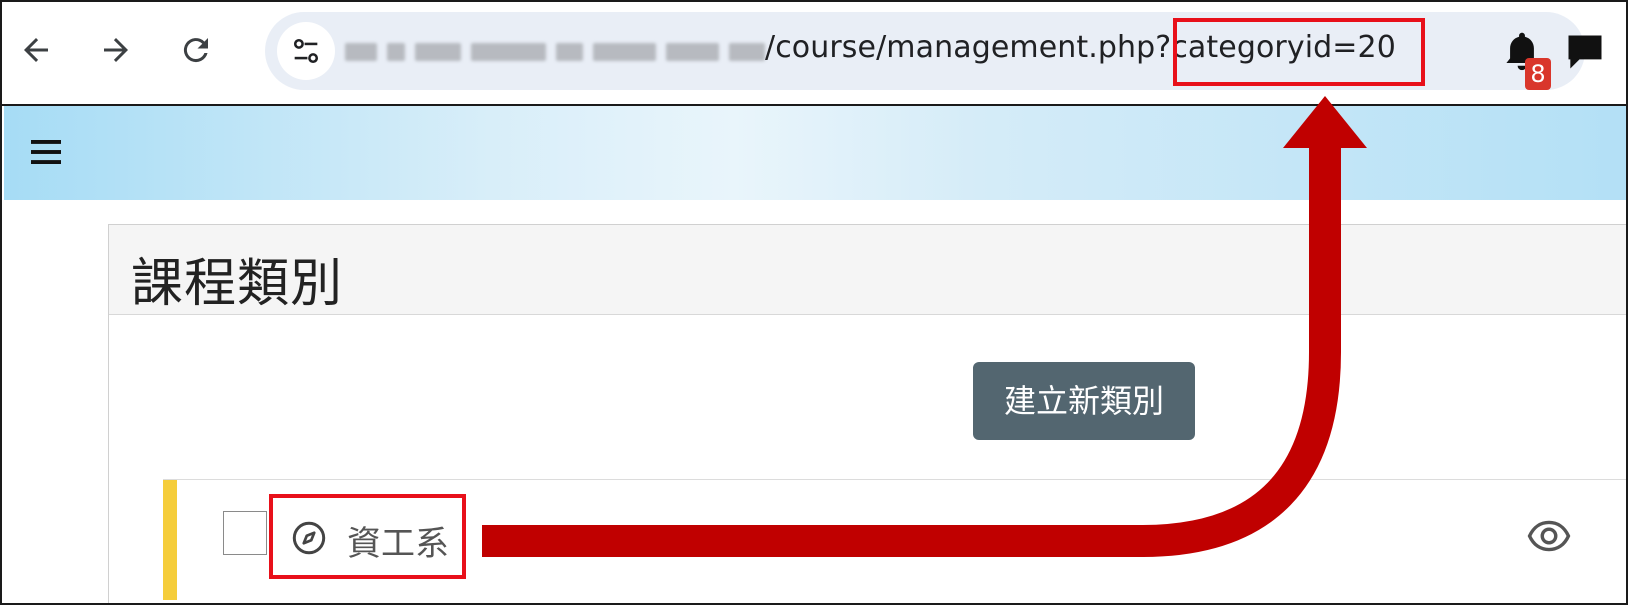 The image size is (1628, 605). I want to click on tune-icon, so click(306, 51).